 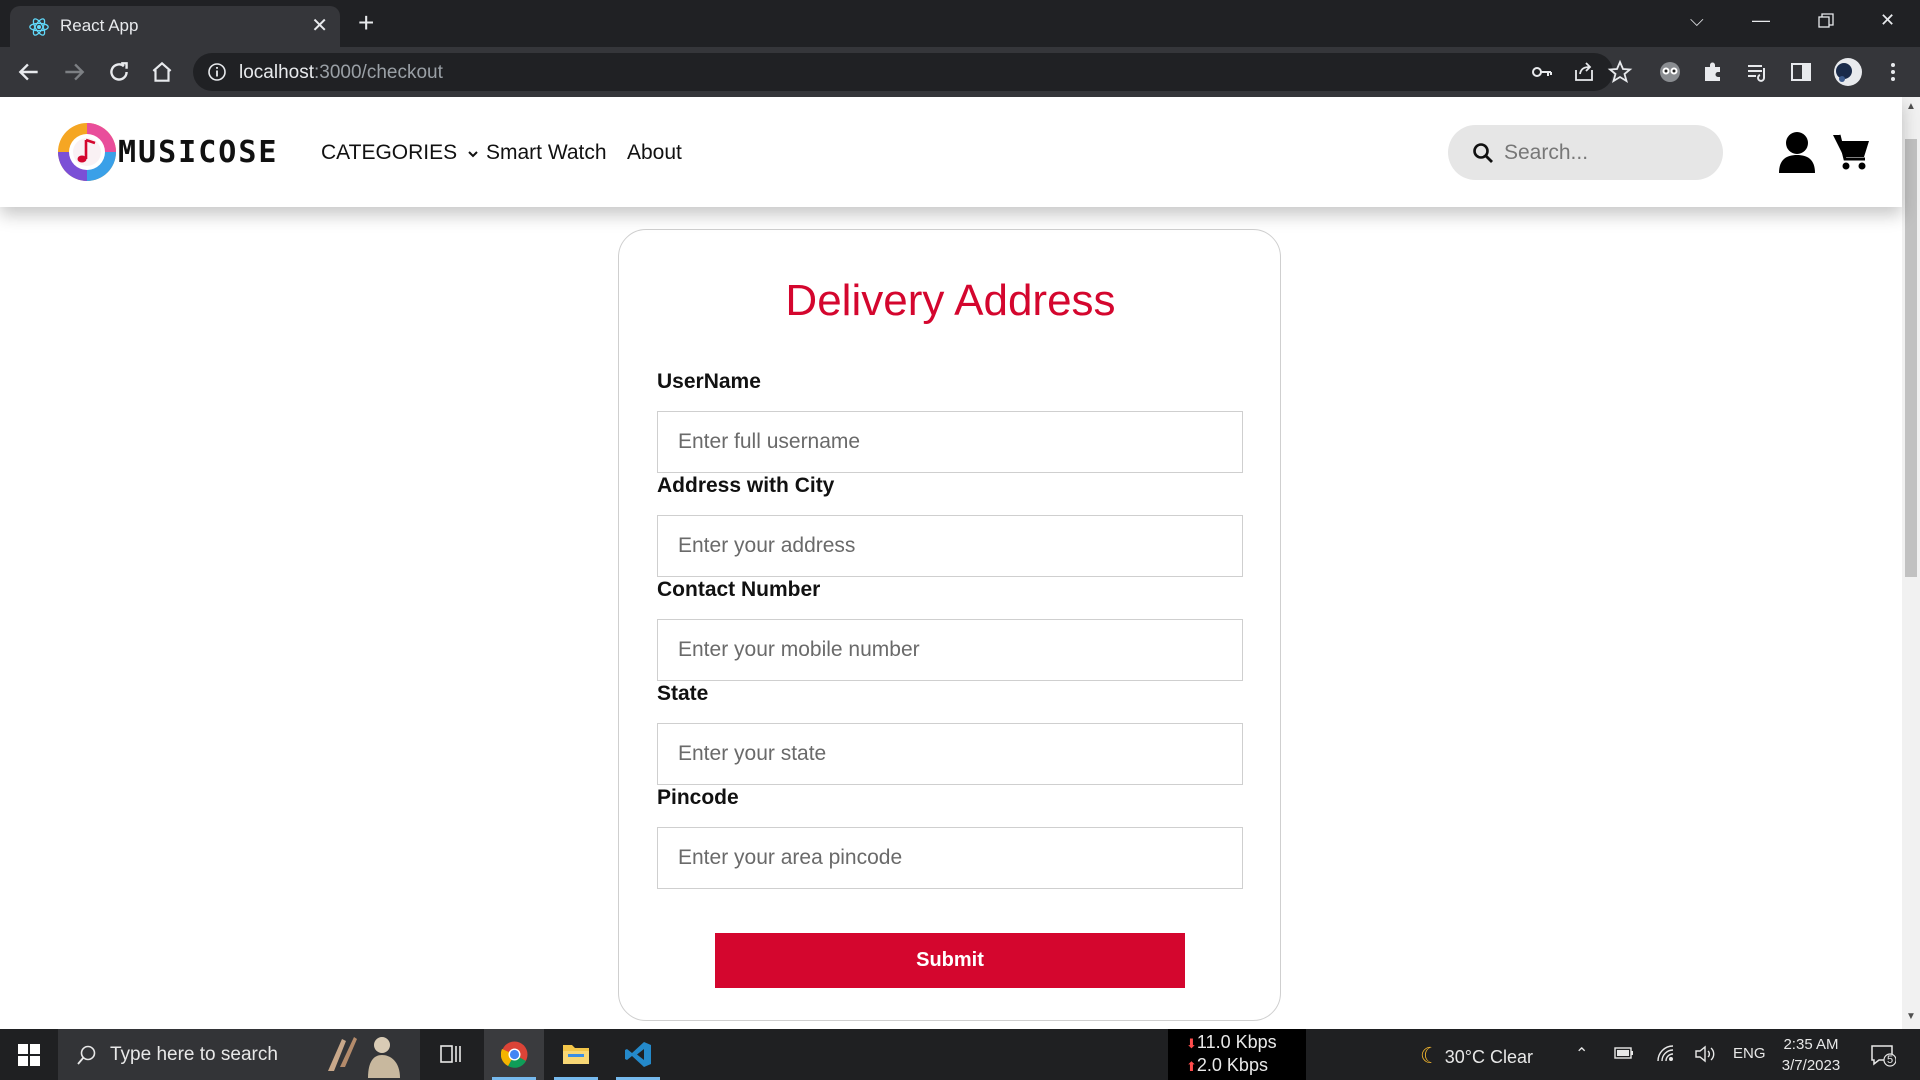 I want to click on key-icon, so click(x=1542, y=72).